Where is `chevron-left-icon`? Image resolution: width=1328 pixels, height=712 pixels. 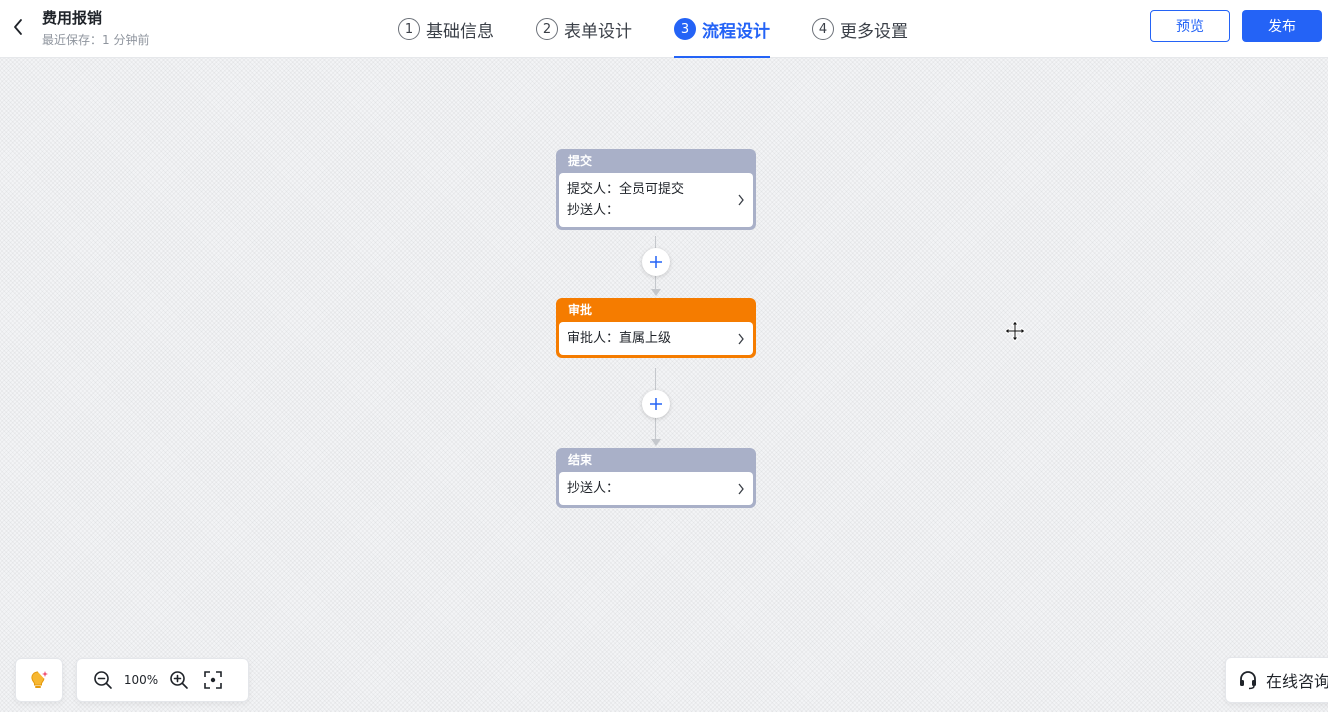
chevron-left-icon is located at coordinates (18, 27).